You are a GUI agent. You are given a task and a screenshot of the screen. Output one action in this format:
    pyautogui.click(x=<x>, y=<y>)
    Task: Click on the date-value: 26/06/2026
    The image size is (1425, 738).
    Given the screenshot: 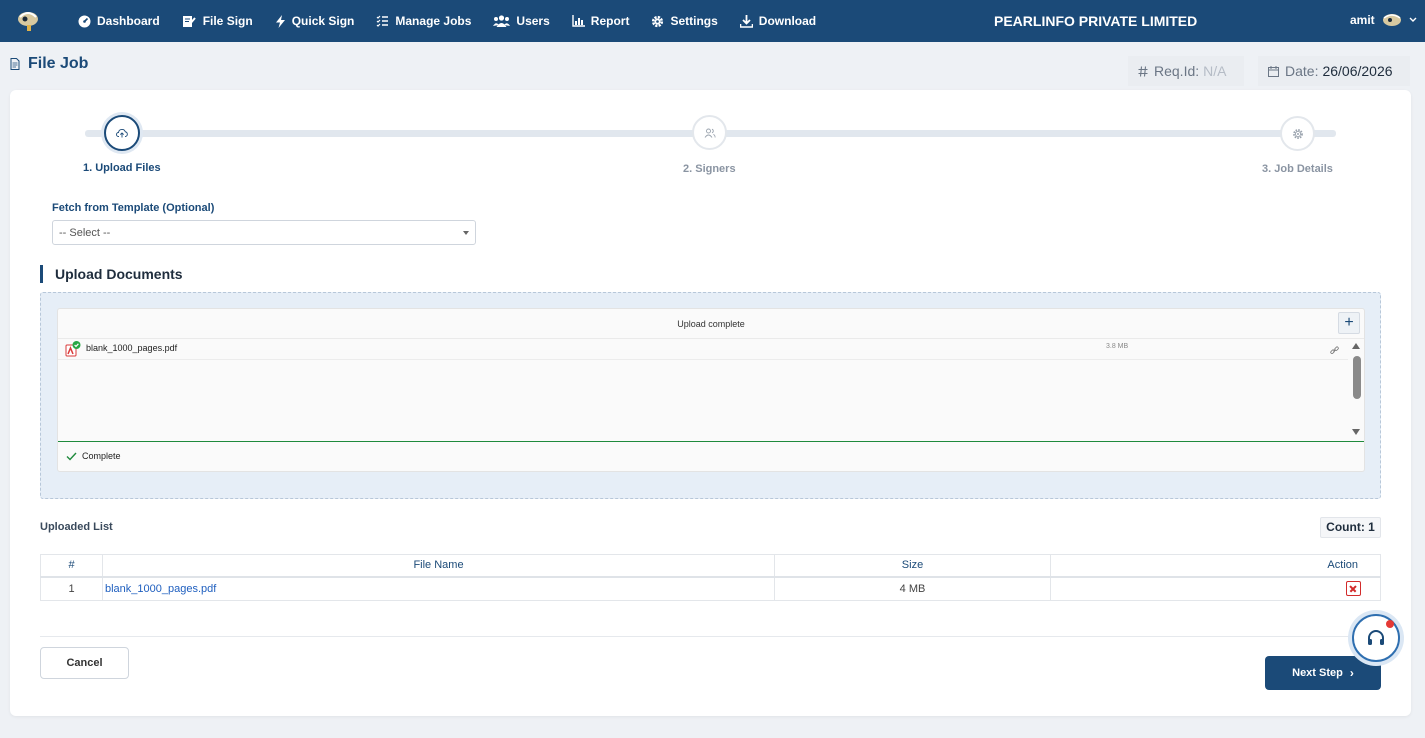 What is the action you would take?
    pyautogui.click(x=1357, y=71)
    